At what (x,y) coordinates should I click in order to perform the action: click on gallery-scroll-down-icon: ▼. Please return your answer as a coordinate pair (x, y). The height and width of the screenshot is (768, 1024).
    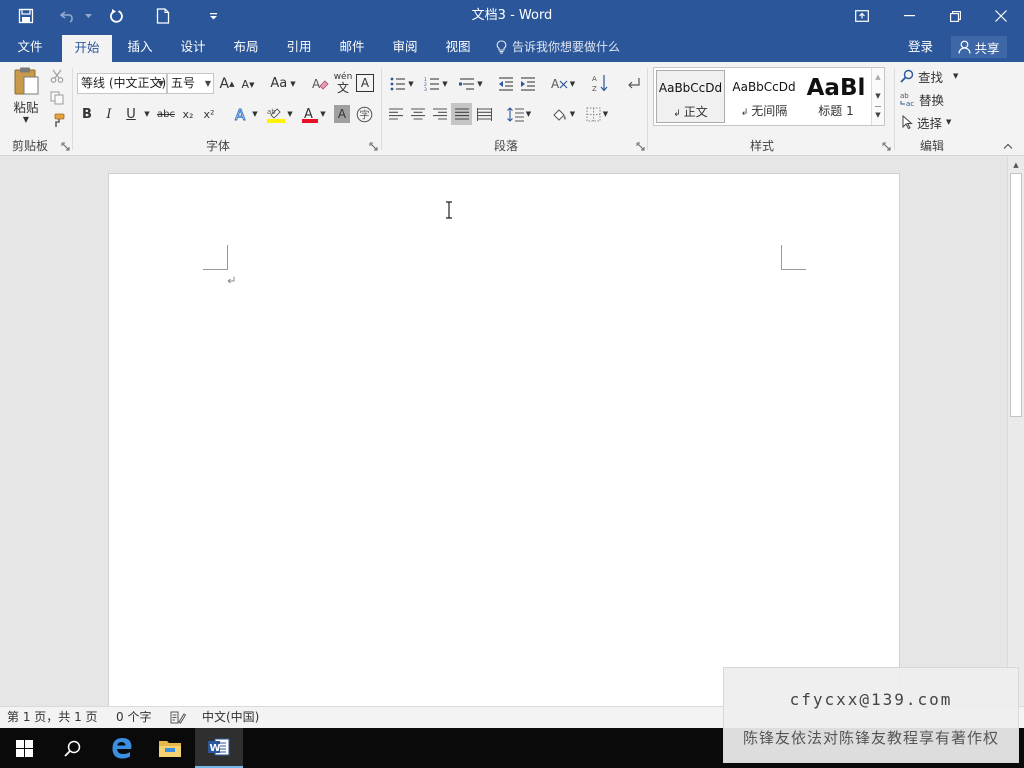
    Looking at the image, I should click on (878, 96).